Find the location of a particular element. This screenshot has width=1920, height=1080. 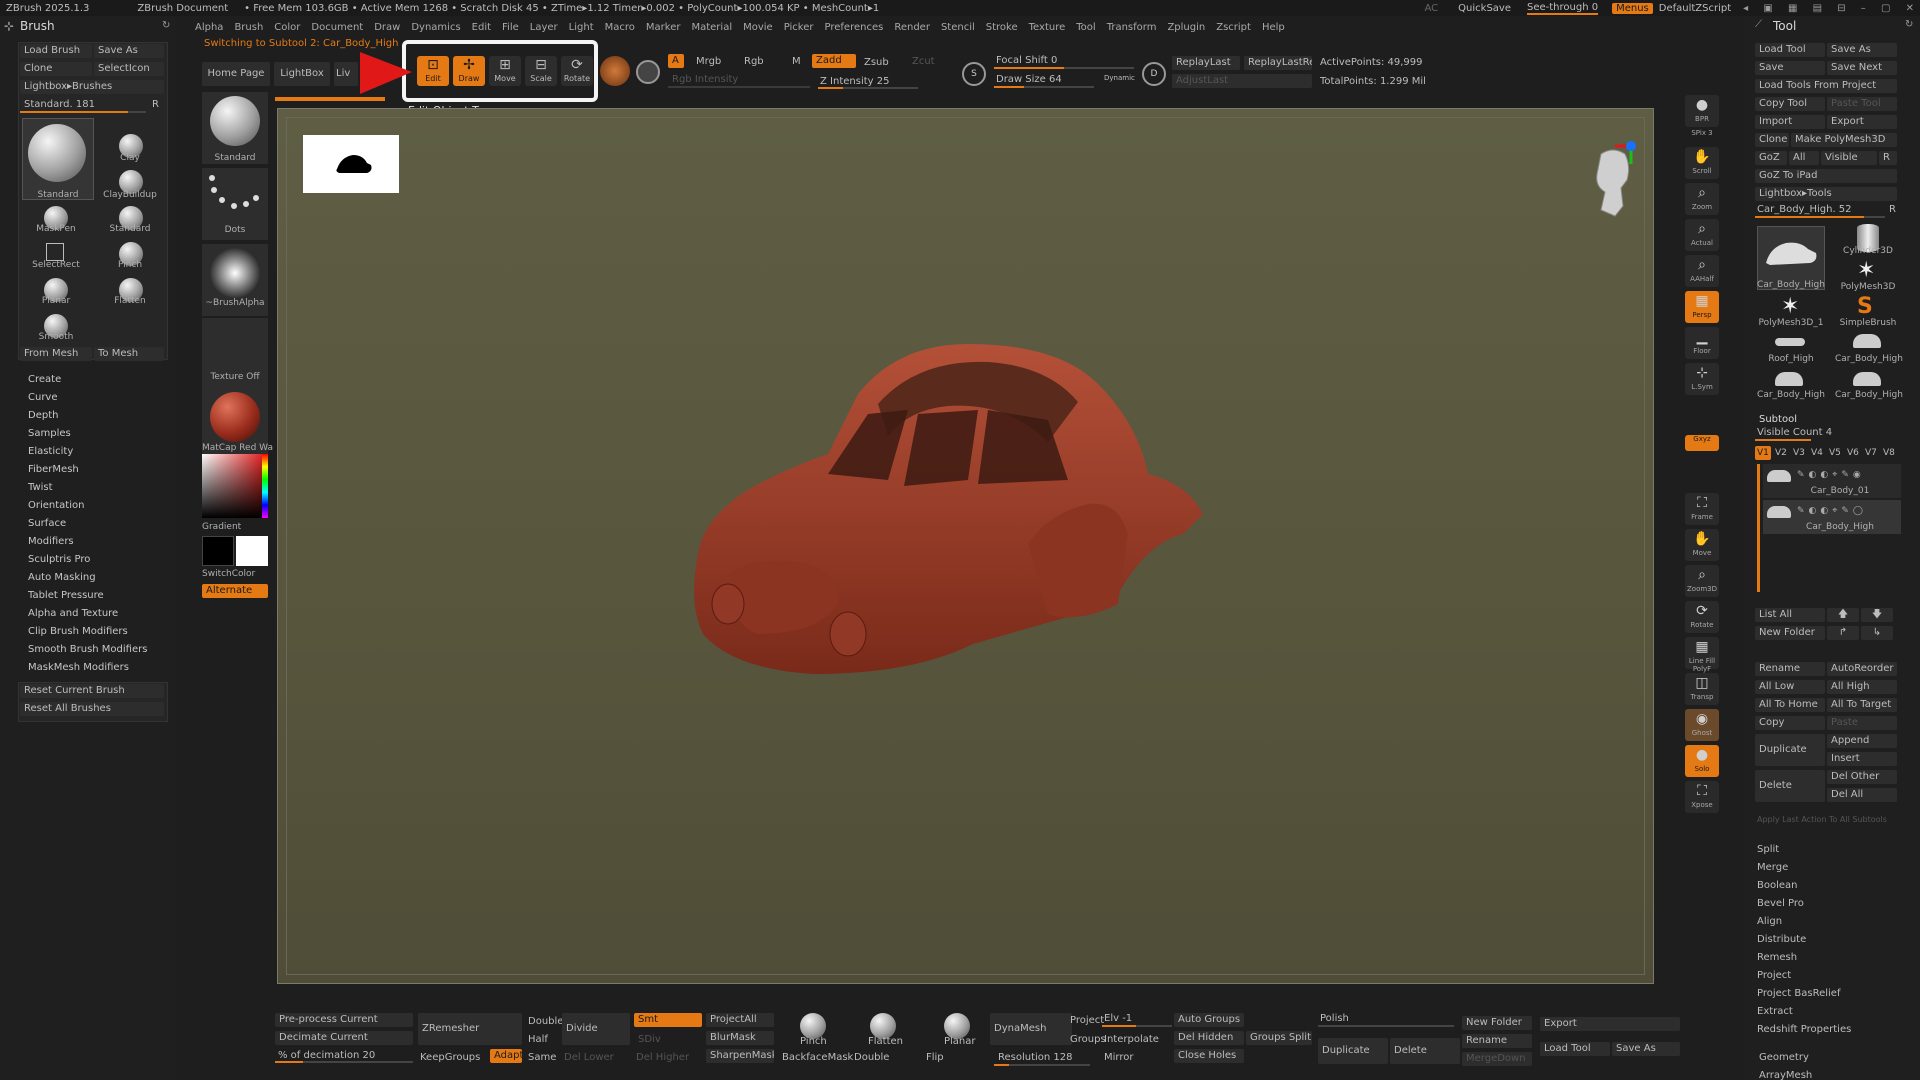

visible-count-track is located at coordinates (1783, 440).